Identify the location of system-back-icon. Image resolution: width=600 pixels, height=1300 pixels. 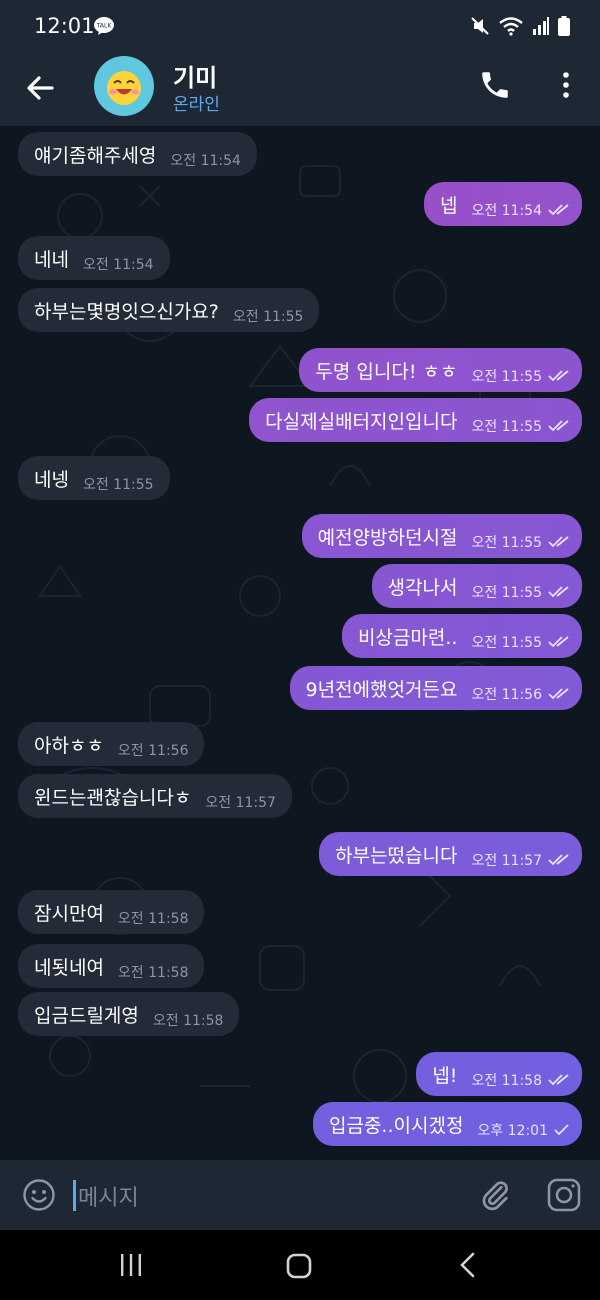
(467, 1265).